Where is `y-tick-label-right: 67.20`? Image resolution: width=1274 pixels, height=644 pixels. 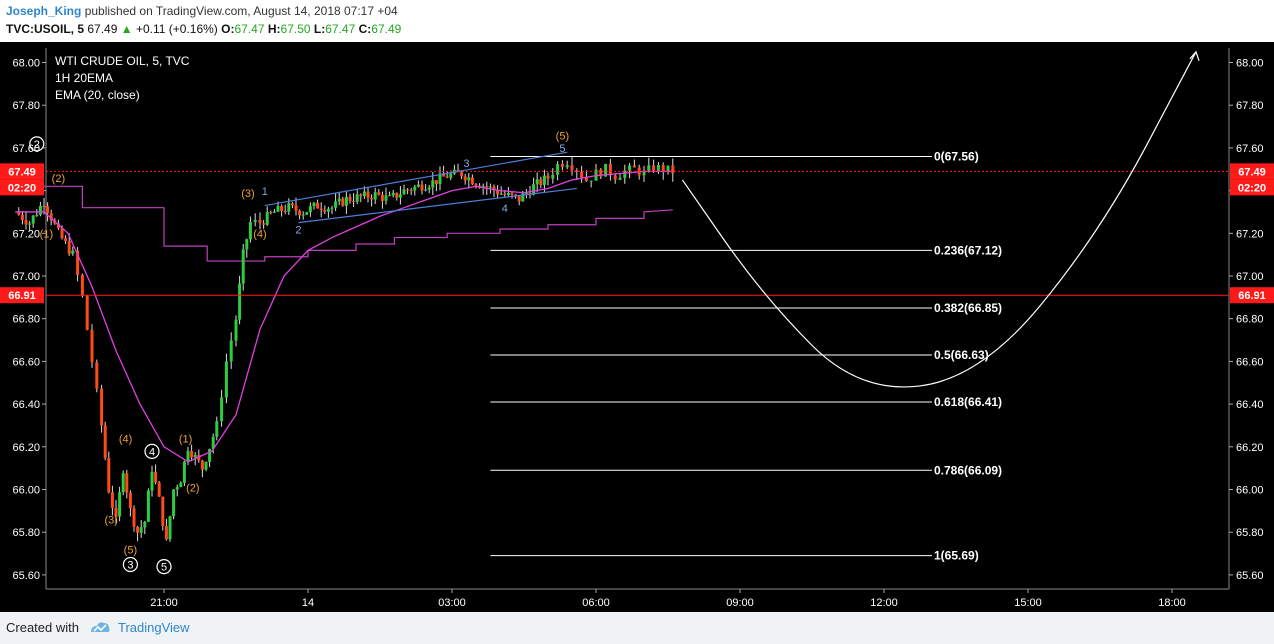
y-tick-label-right: 67.20 is located at coordinates (1250, 234).